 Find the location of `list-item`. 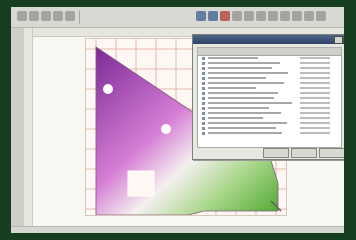

list-item is located at coordinates (269, 133).